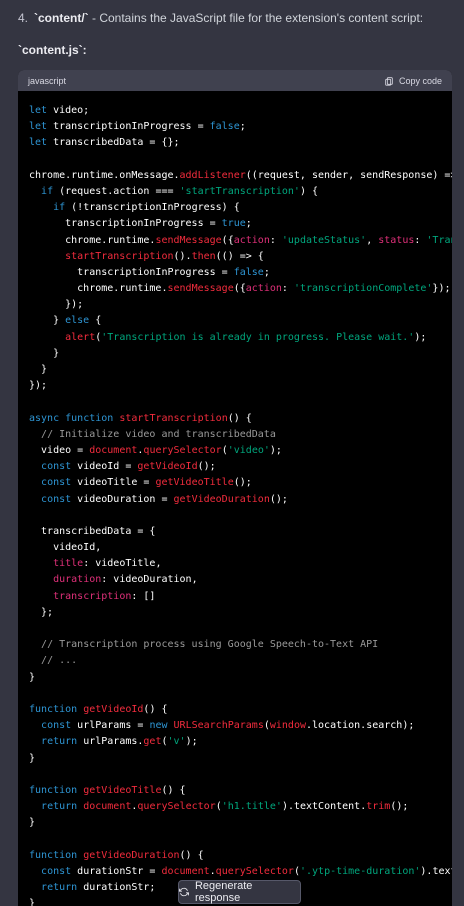 This screenshot has width=464, height=906. I want to click on code-line: return urlParams.get('v');, so click(119, 742).